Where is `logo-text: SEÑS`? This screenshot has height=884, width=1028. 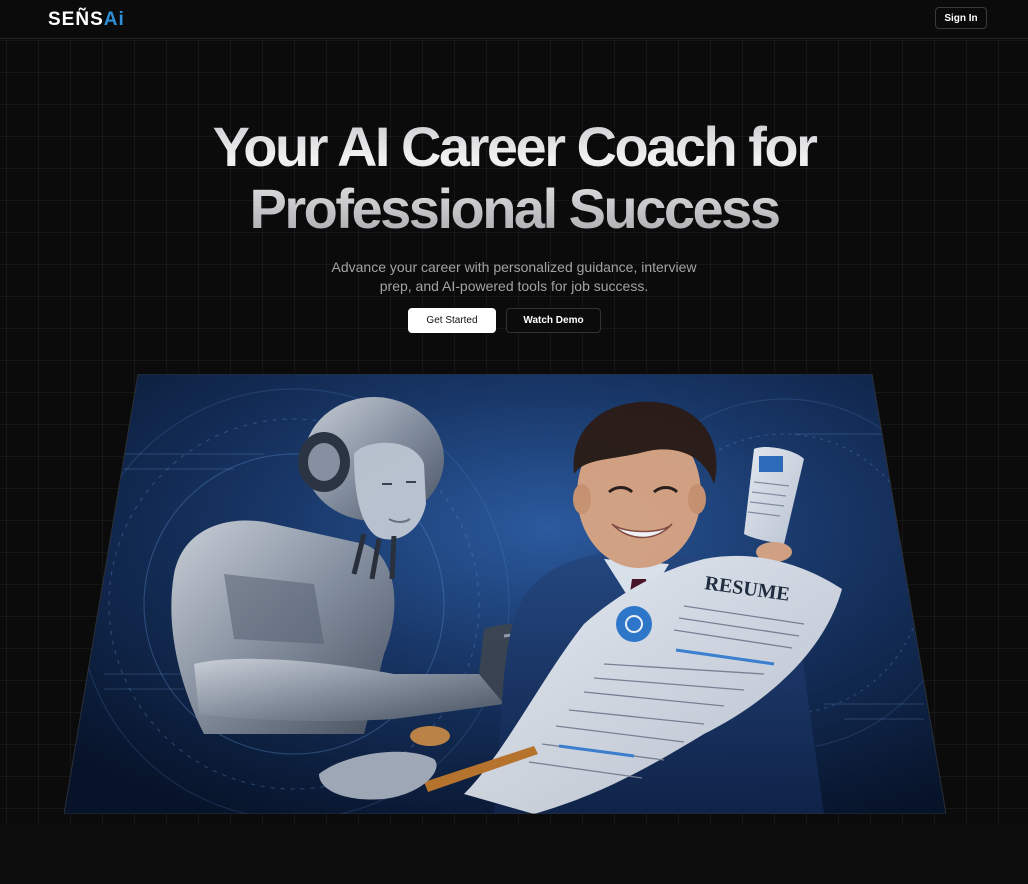 logo-text: SEÑS is located at coordinates (76, 19).